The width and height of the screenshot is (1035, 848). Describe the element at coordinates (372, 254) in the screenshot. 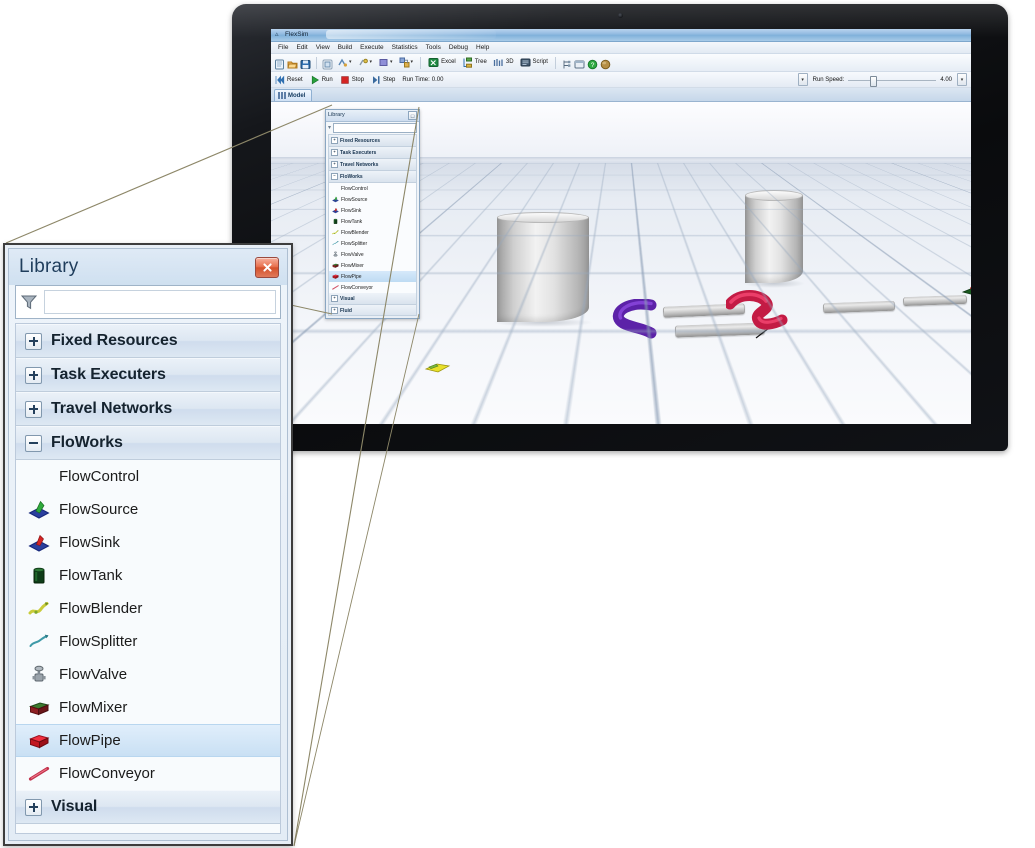

I see `library-small-item-flowvalve: FlowValve` at that location.